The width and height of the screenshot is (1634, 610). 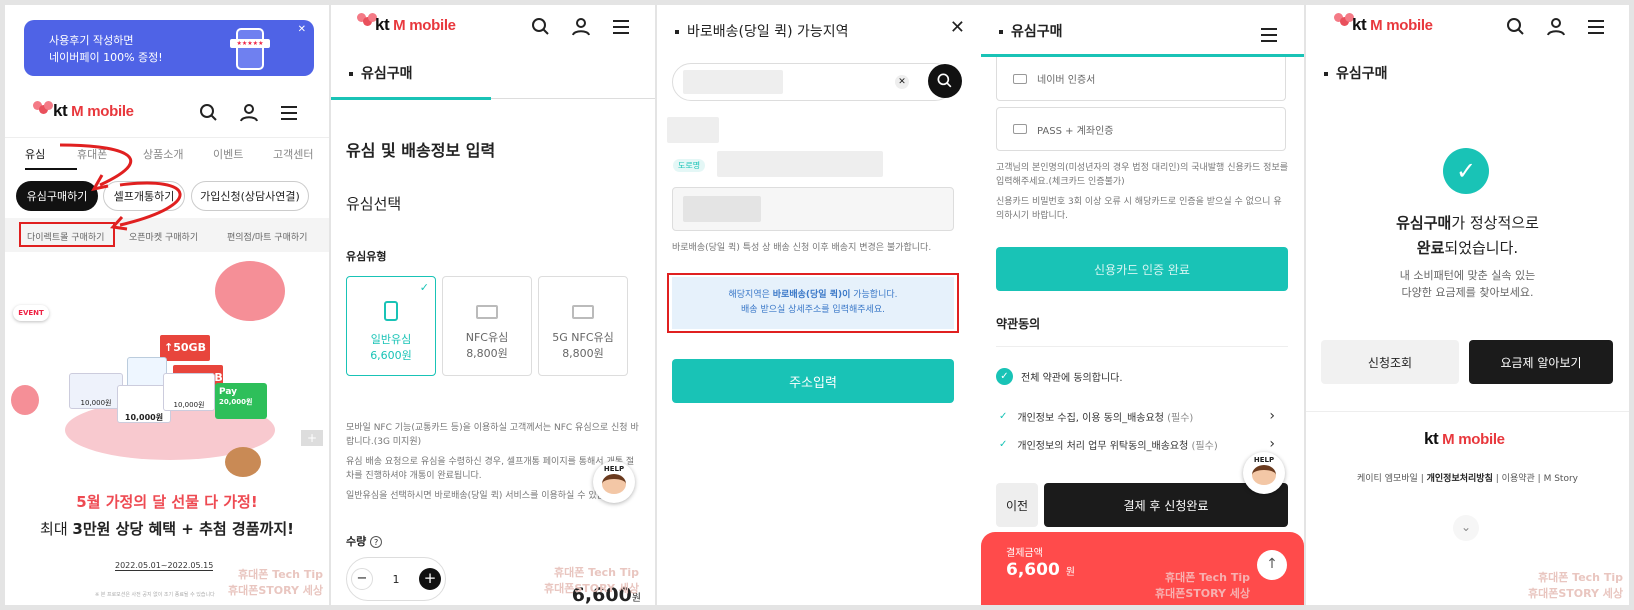 I want to click on address-search-input: ✕, so click(x=813, y=82).